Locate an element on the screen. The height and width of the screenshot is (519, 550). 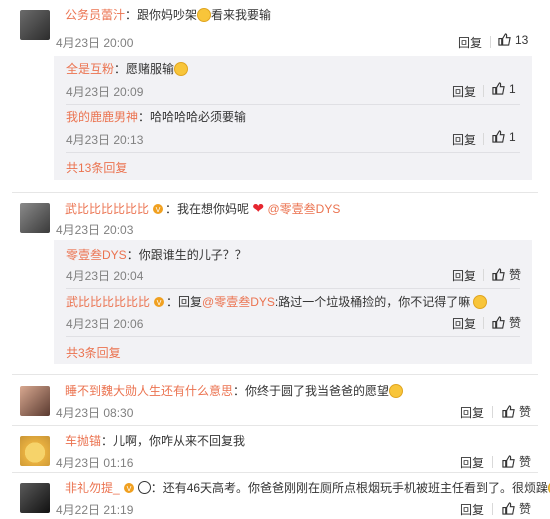
timestamp: 4月23日 20:03 is located at coordinates (95, 230).